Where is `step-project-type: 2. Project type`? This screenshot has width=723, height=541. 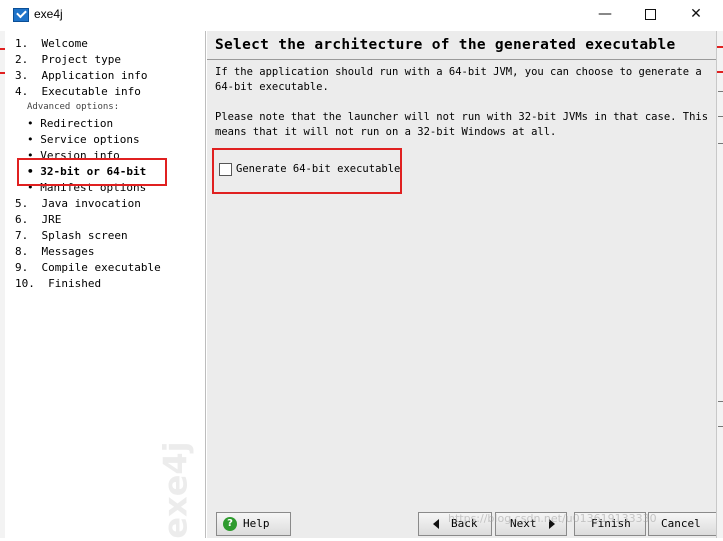 step-project-type: 2. Project type is located at coordinates (68, 59).